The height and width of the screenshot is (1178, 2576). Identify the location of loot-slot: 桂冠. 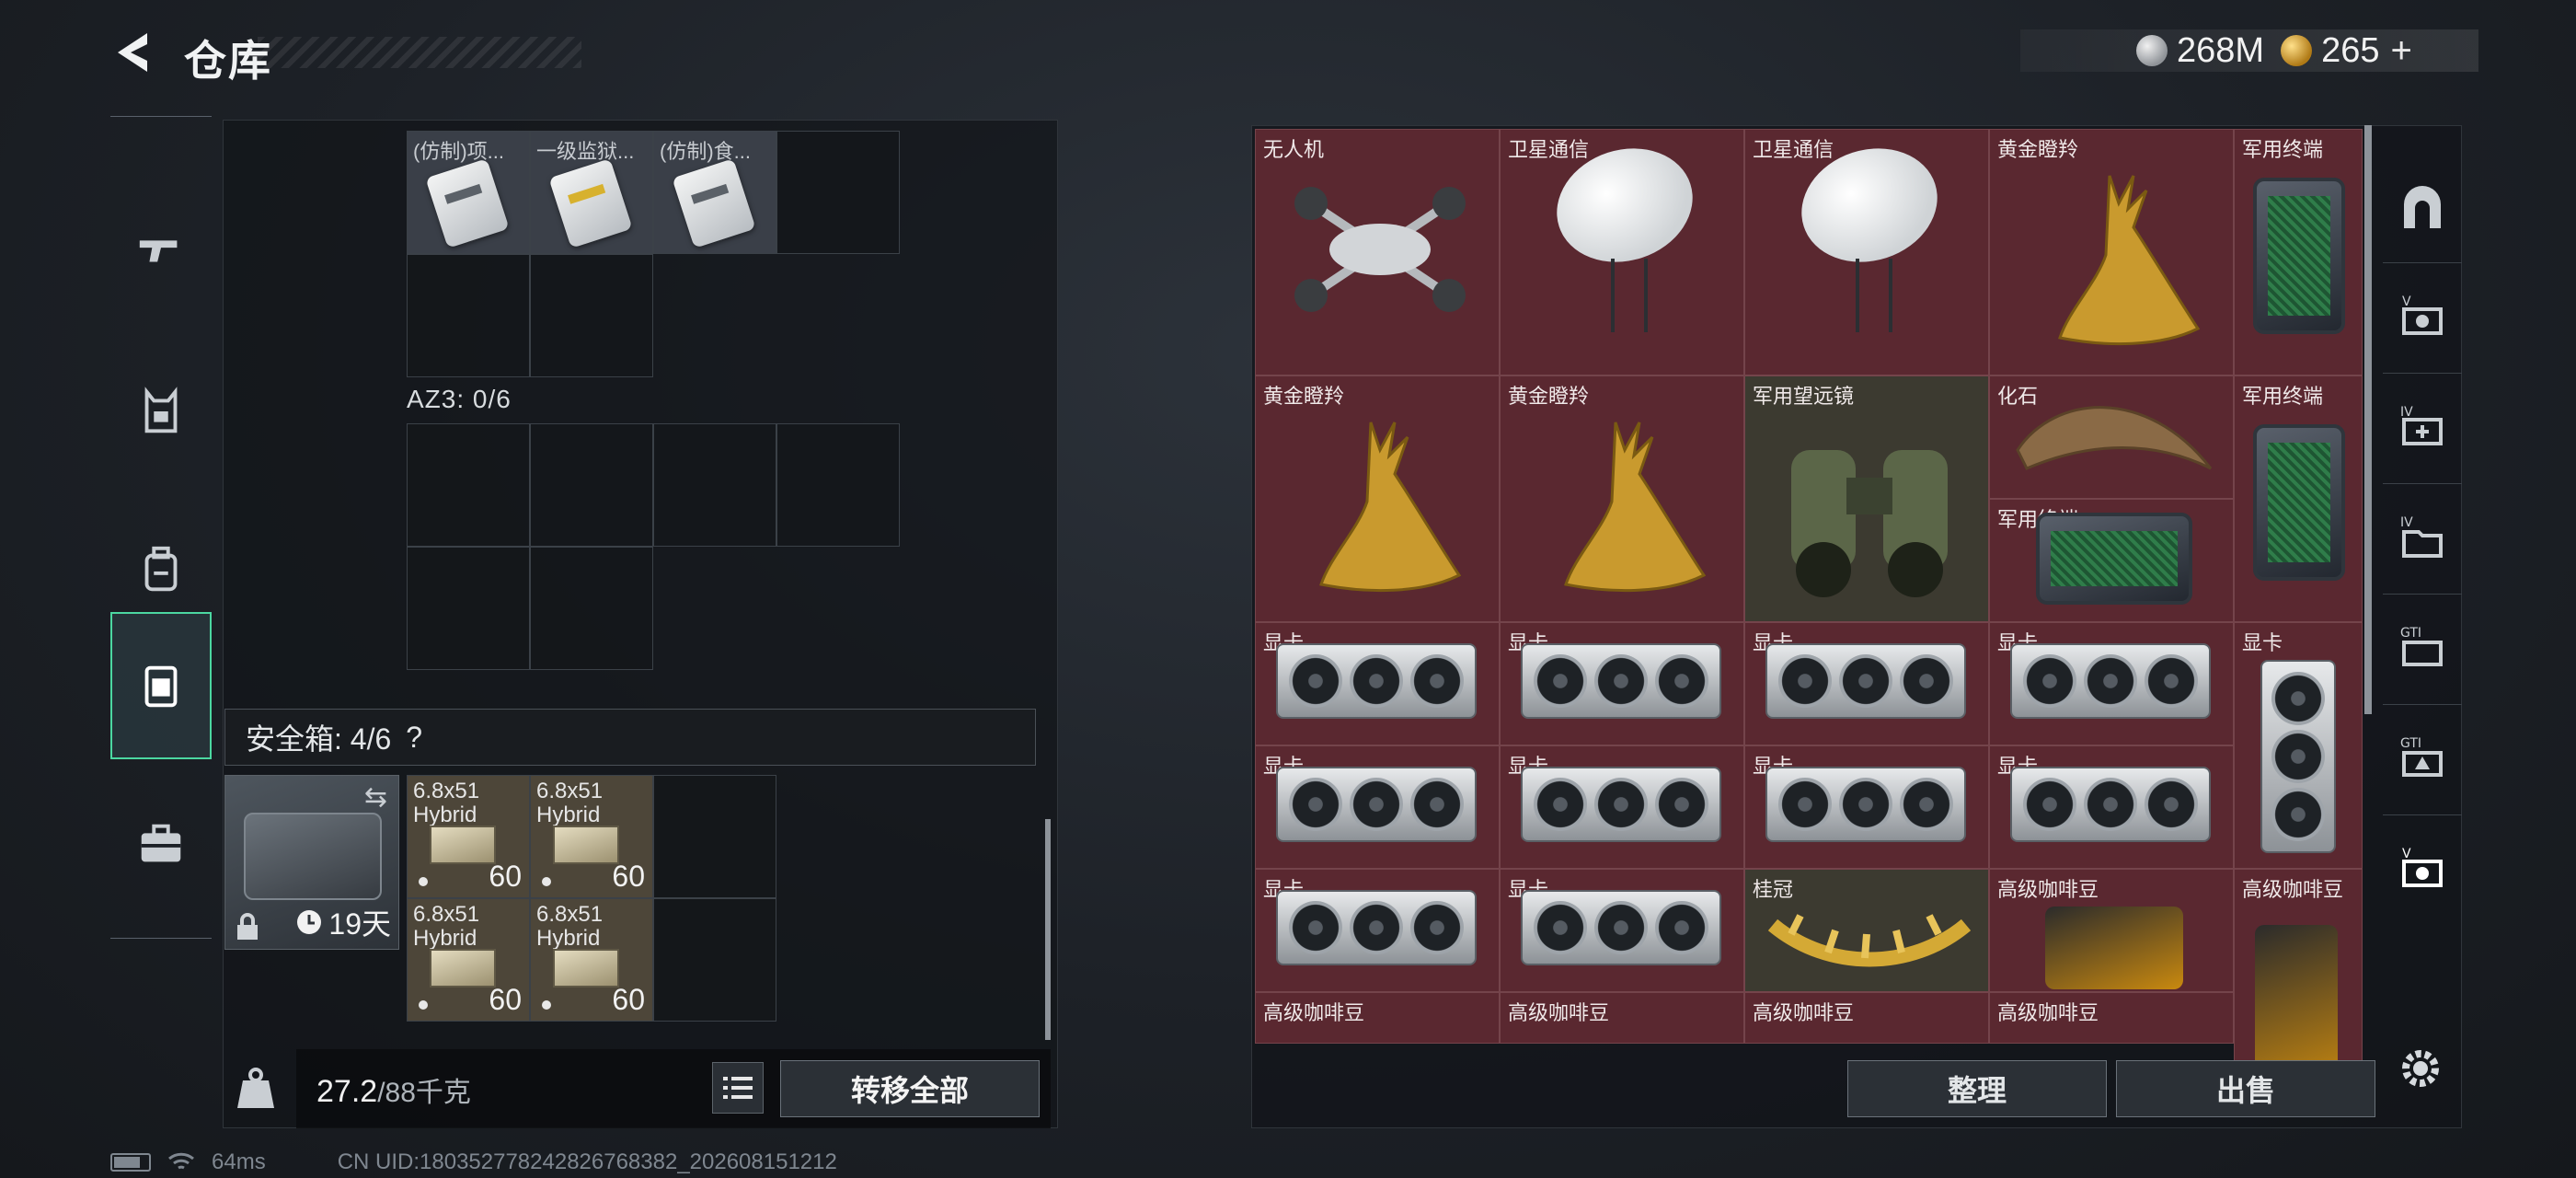
(1866, 930).